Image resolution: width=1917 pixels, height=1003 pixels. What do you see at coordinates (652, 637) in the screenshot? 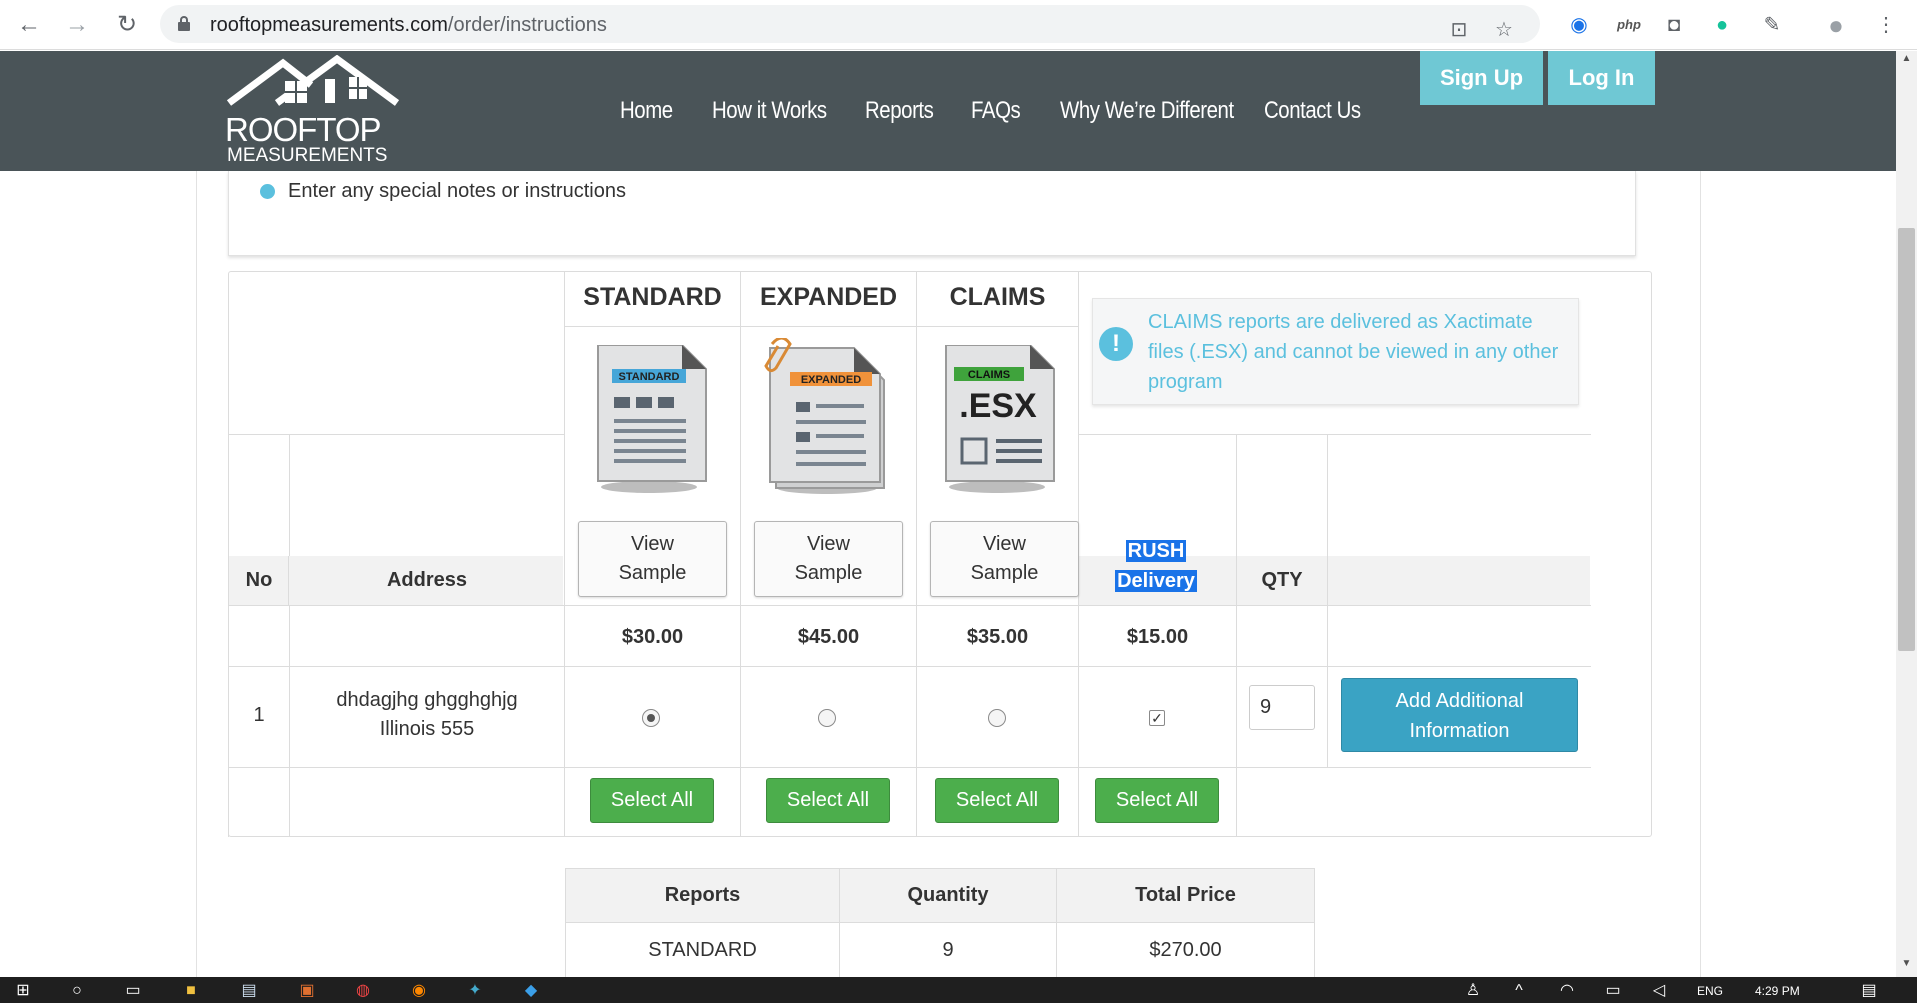
I see `price-standard: $30.00` at bounding box center [652, 637].